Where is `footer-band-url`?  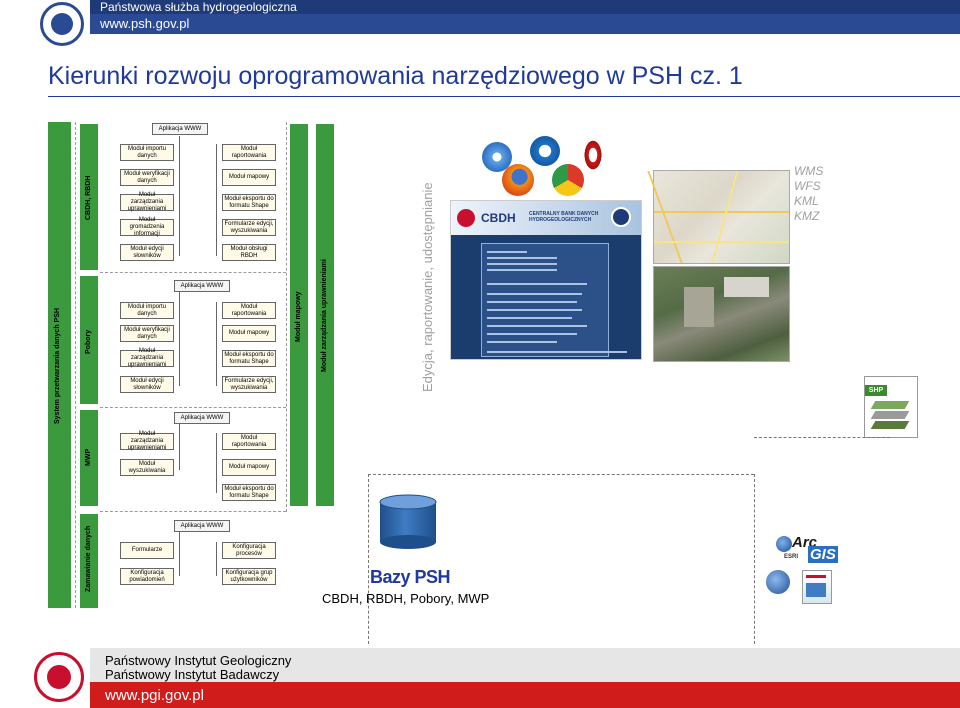 footer-band-url is located at coordinates (525, 695).